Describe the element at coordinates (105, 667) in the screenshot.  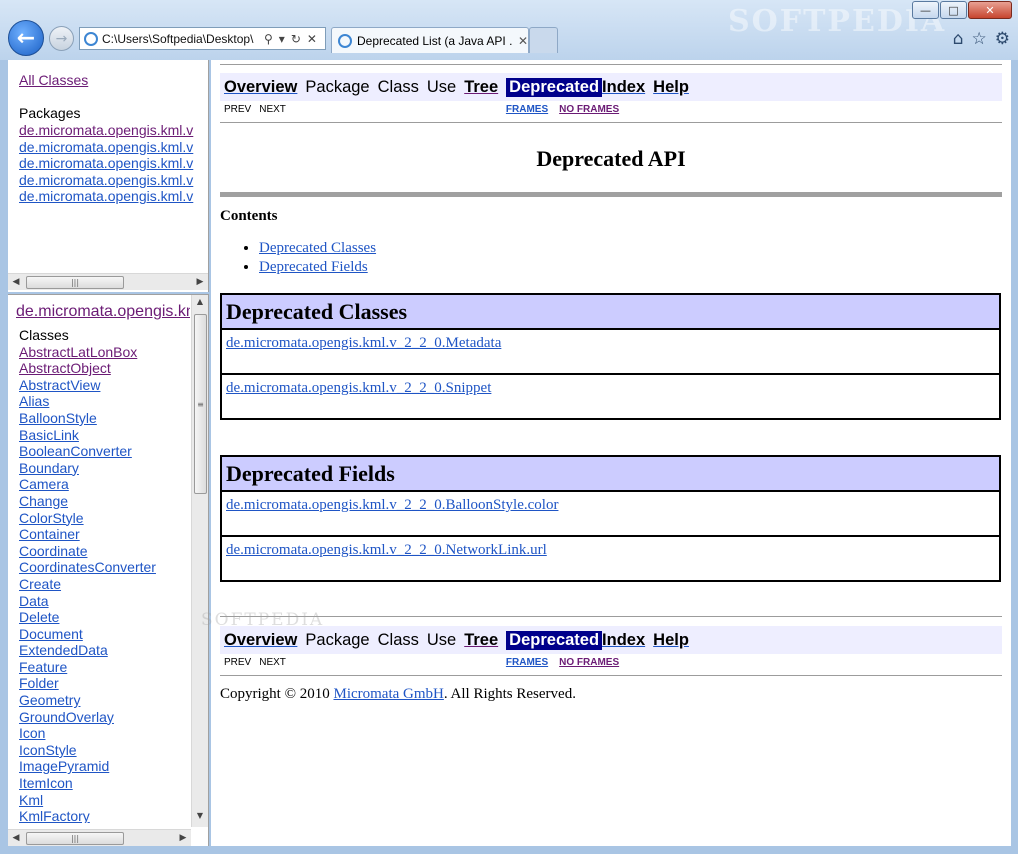
I see `class-link: Feature` at that location.